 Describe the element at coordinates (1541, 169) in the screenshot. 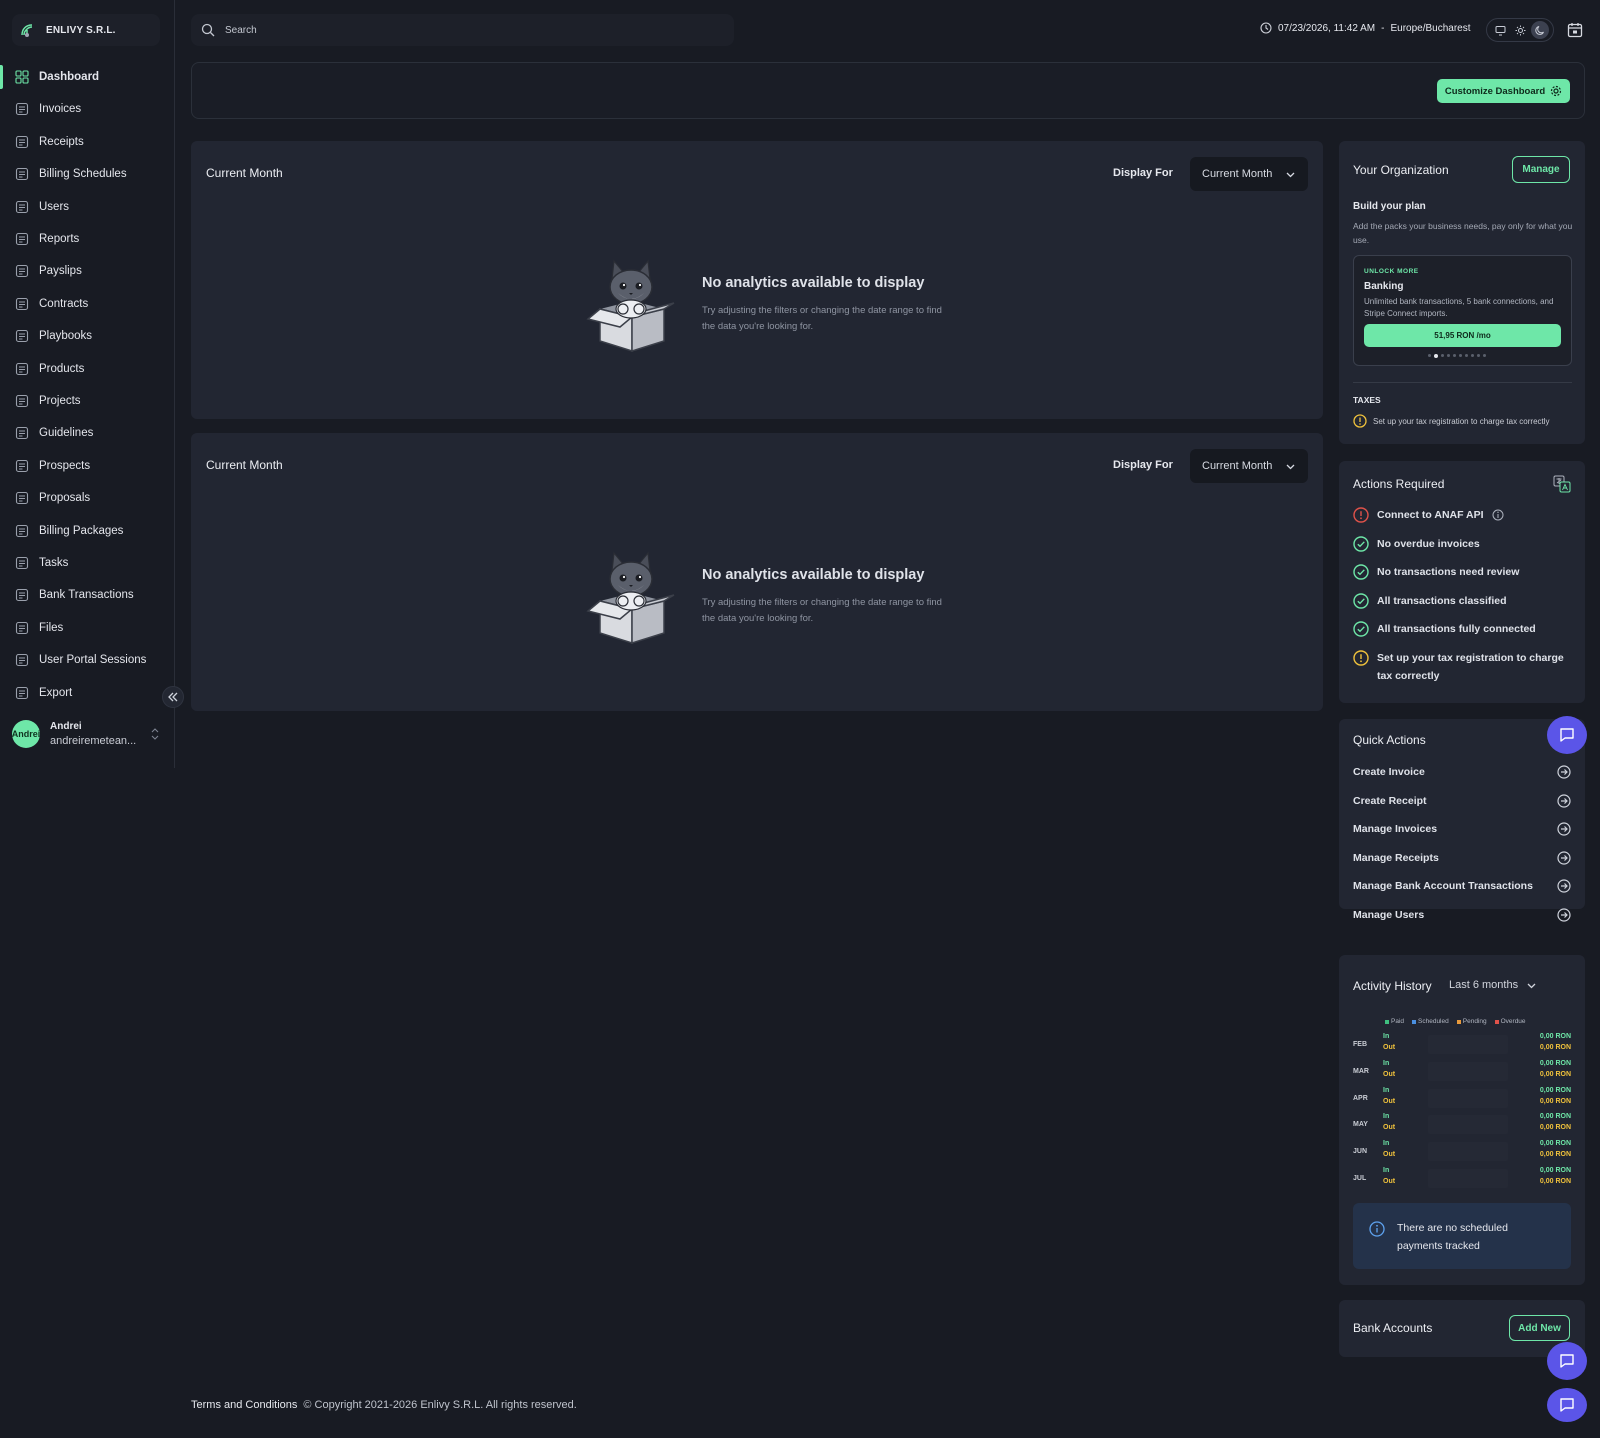

I see `manage-button: Manage` at that location.